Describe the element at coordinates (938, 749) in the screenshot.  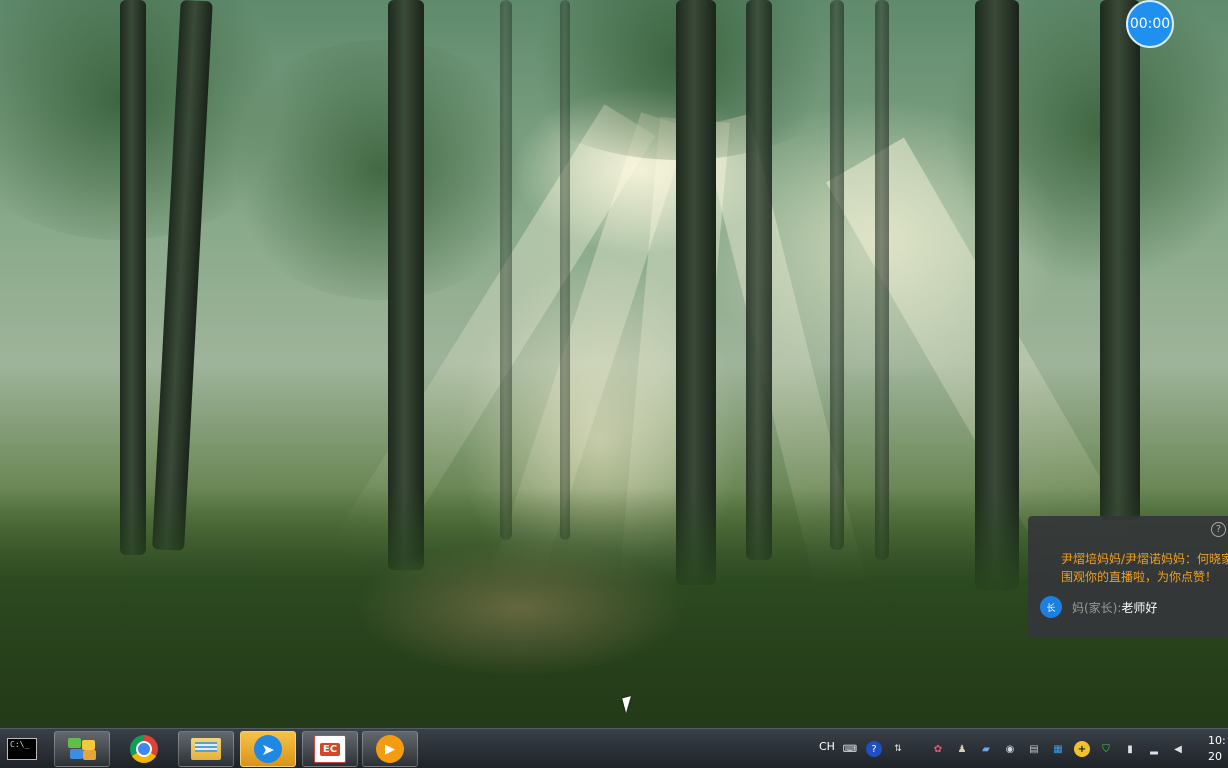
I see `flower-icon: ✿` at that location.